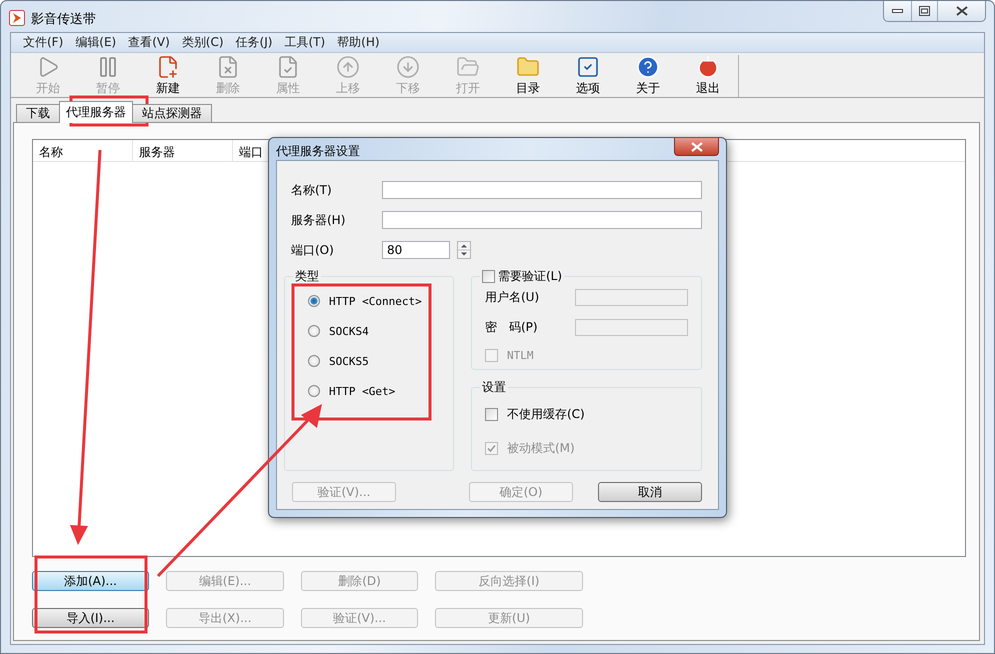  Describe the element at coordinates (648, 67) in the screenshot. I see `help-icon` at that location.